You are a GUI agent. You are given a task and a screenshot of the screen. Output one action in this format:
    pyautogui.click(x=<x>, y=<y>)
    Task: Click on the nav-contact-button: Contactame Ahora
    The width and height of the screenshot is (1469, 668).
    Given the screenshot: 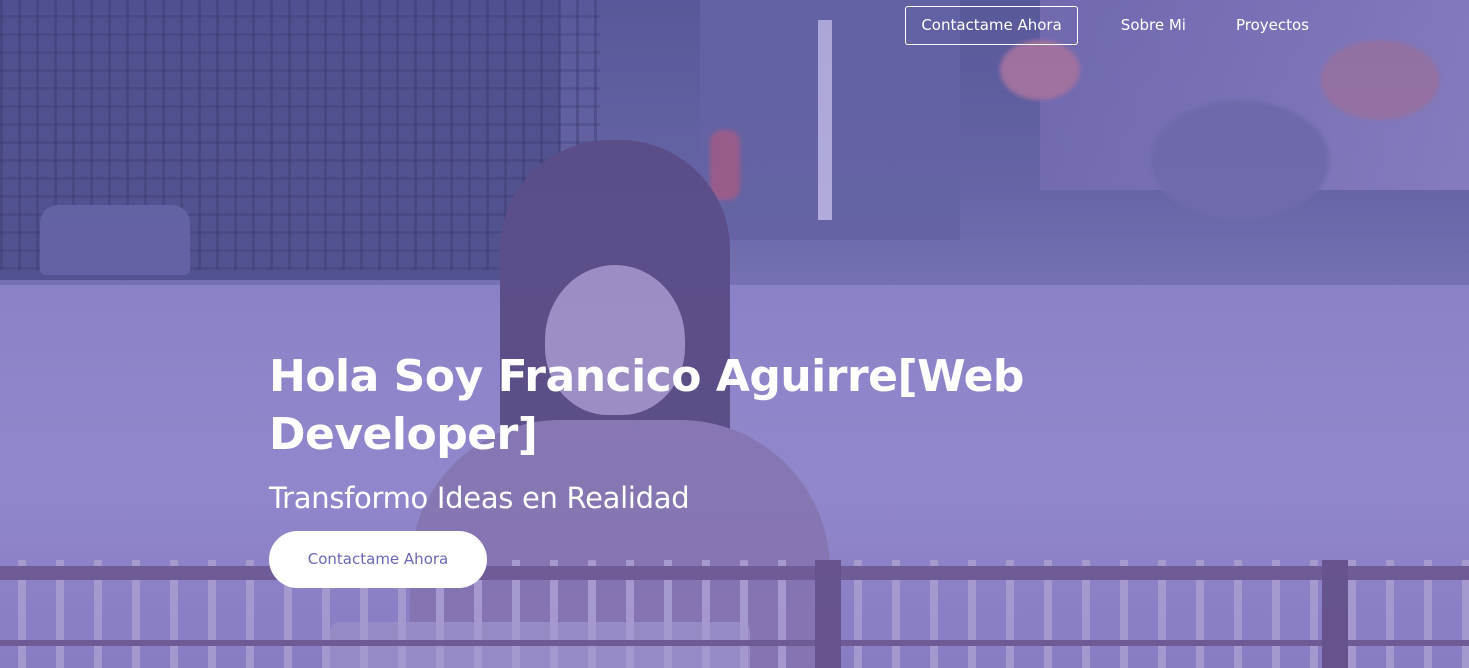 What is the action you would take?
    pyautogui.click(x=991, y=25)
    